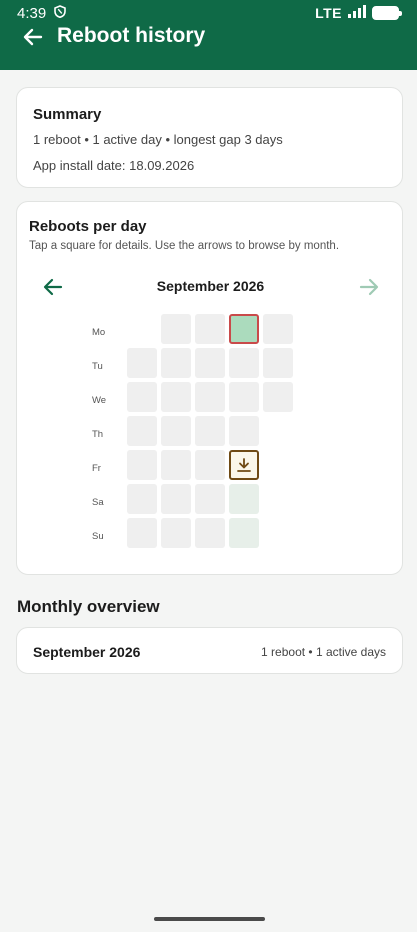 The image size is (417, 932). Describe the element at coordinates (209, 919) in the screenshot. I see `home-indicator` at that location.